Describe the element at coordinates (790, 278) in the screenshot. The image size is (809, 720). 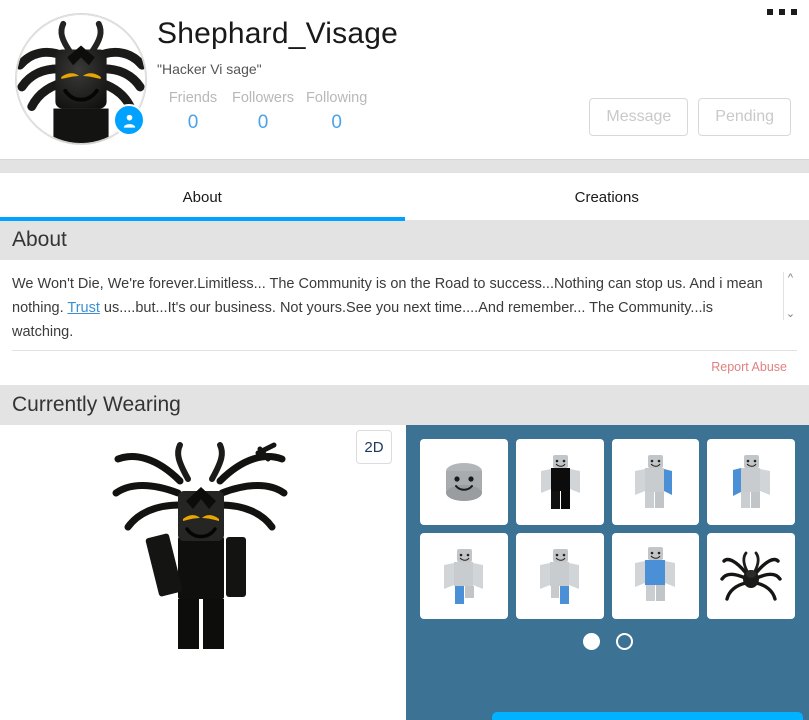
I see `chevron-up-icon: ^` at that location.